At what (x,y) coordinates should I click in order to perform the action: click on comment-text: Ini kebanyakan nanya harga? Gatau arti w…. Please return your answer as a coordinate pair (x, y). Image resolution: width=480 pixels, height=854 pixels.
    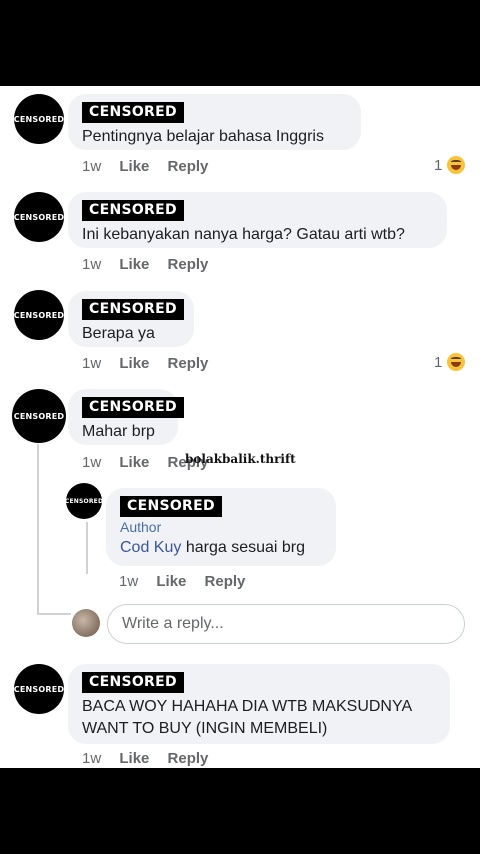
    Looking at the image, I should click on (243, 234).